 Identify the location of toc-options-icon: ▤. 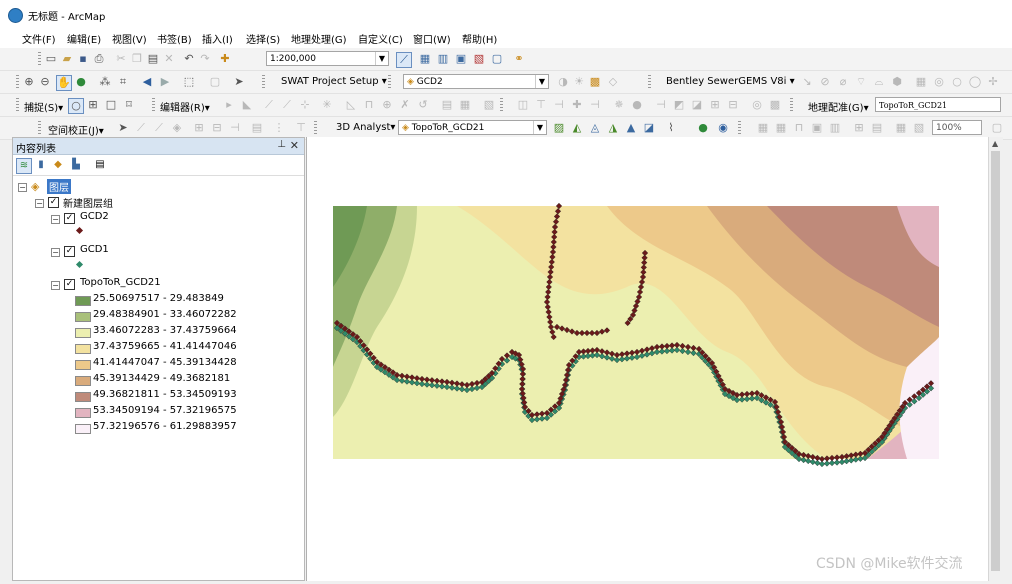
(100, 165).